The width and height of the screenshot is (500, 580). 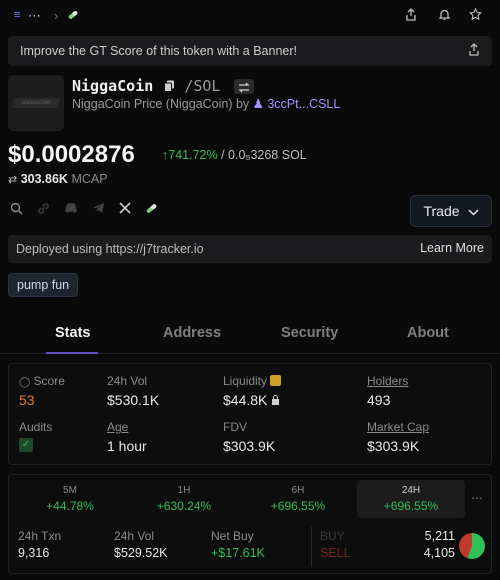 What do you see at coordinates (335, 553) in the screenshot?
I see `sell-label: SELL` at bounding box center [335, 553].